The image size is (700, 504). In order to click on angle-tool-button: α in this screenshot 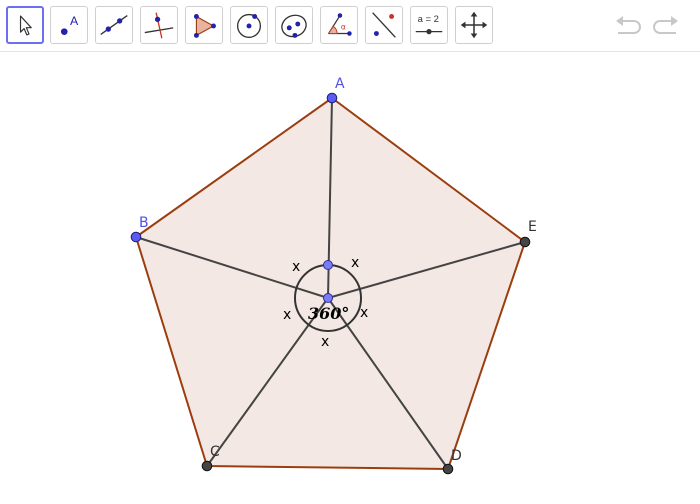, I will do `click(339, 25)`.